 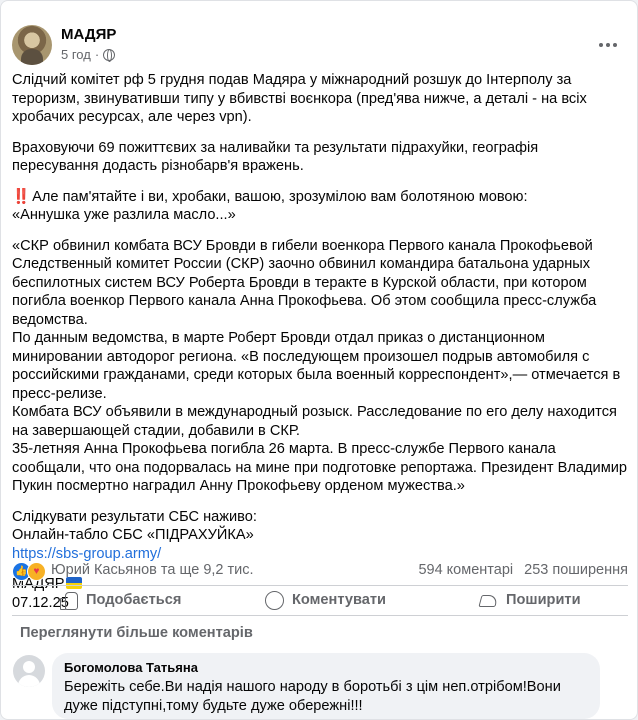 I want to click on comment-button: Коментувати, so click(x=325, y=600).